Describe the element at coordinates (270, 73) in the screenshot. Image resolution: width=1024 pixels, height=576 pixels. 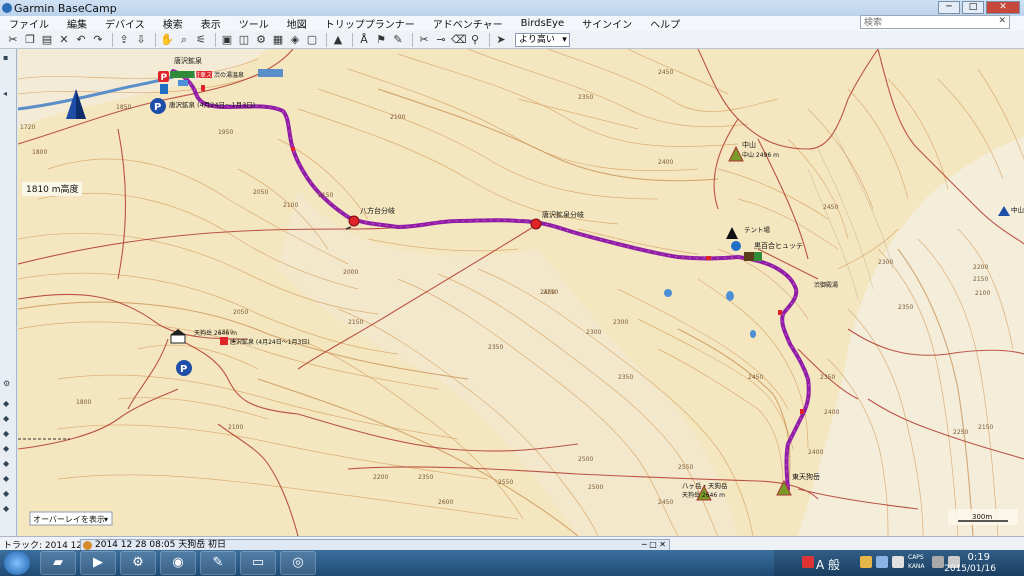
I see `pond` at that location.